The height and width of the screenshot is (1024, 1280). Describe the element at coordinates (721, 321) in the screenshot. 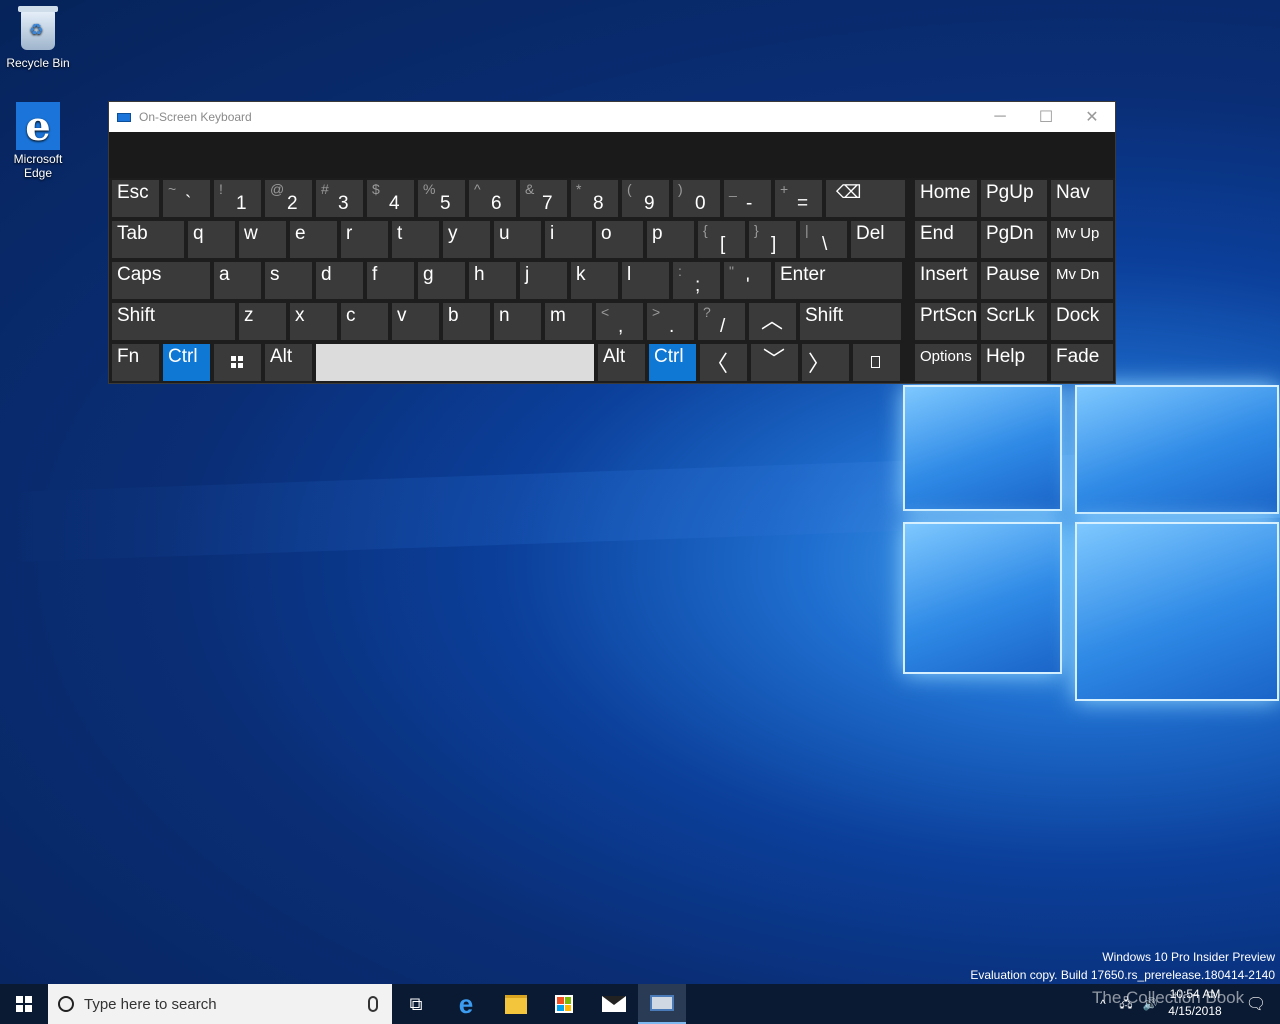

I see `key-sym: ? /` at that location.